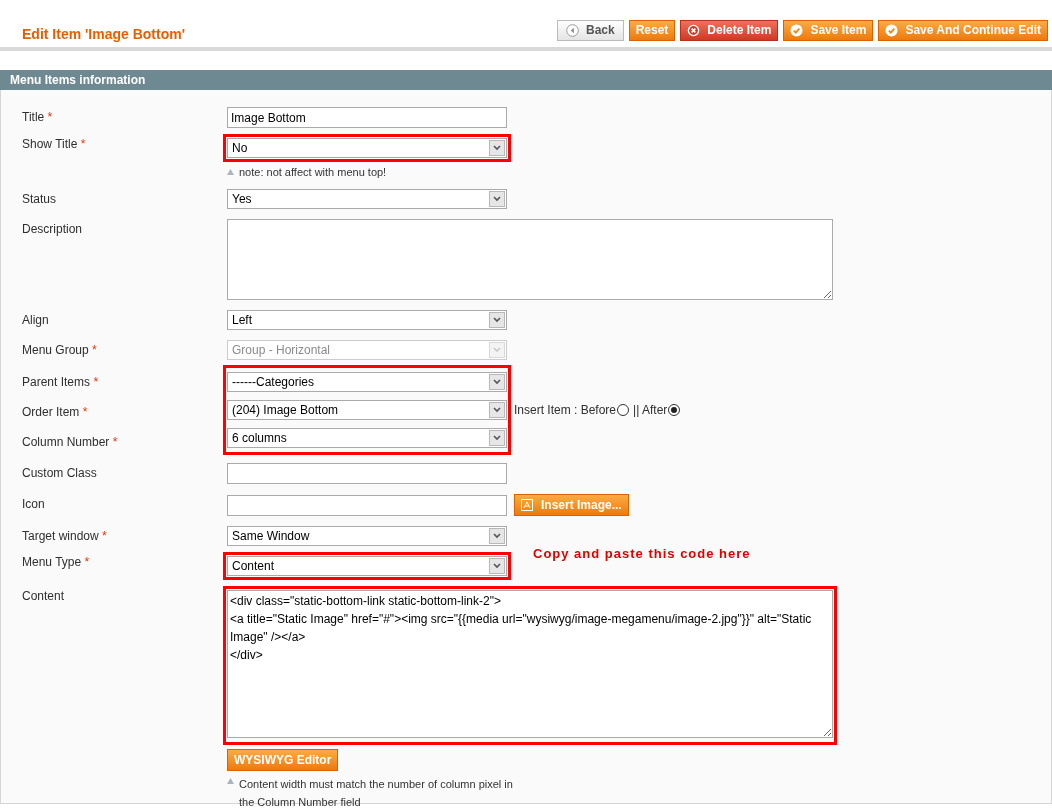  I want to click on field-label: Title *, so click(38, 117).